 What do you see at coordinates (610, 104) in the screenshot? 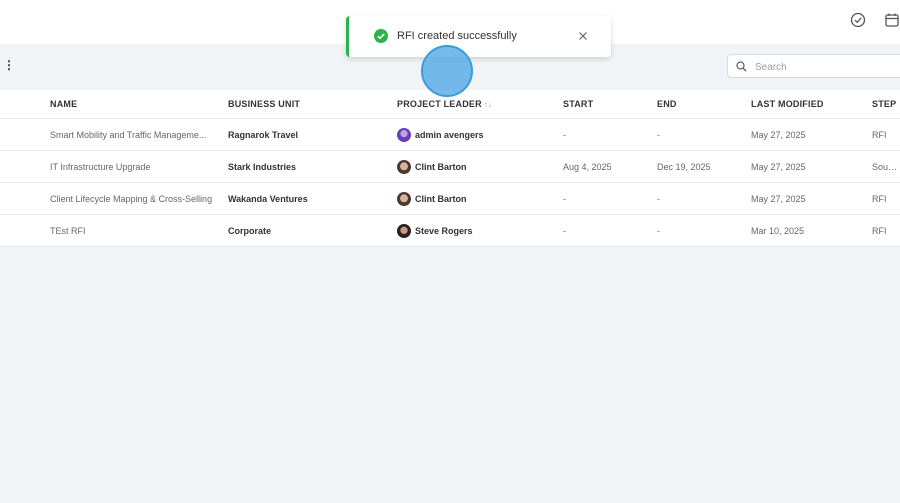
I see `column-header-start: START` at bounding box center [610, 104].